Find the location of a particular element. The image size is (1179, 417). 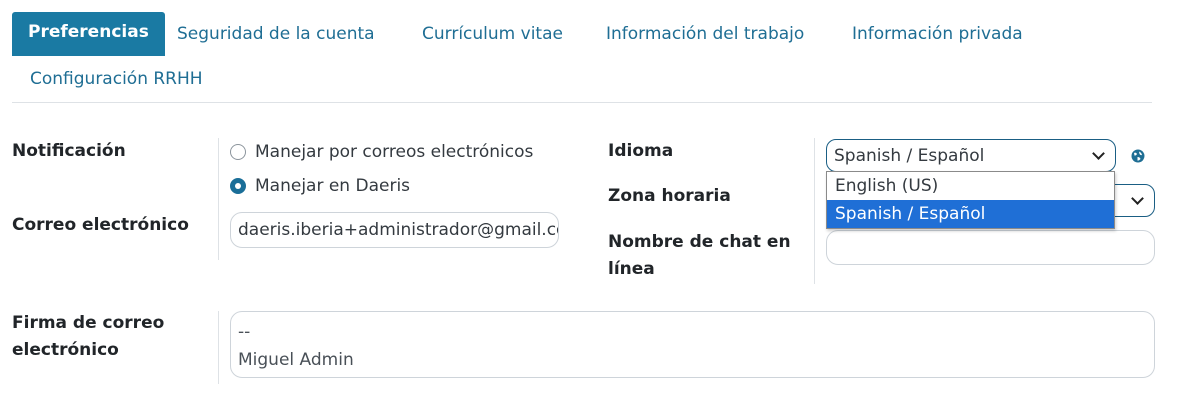

signature-editor: -- Miguel Admin is located at coordinates (692, 344).